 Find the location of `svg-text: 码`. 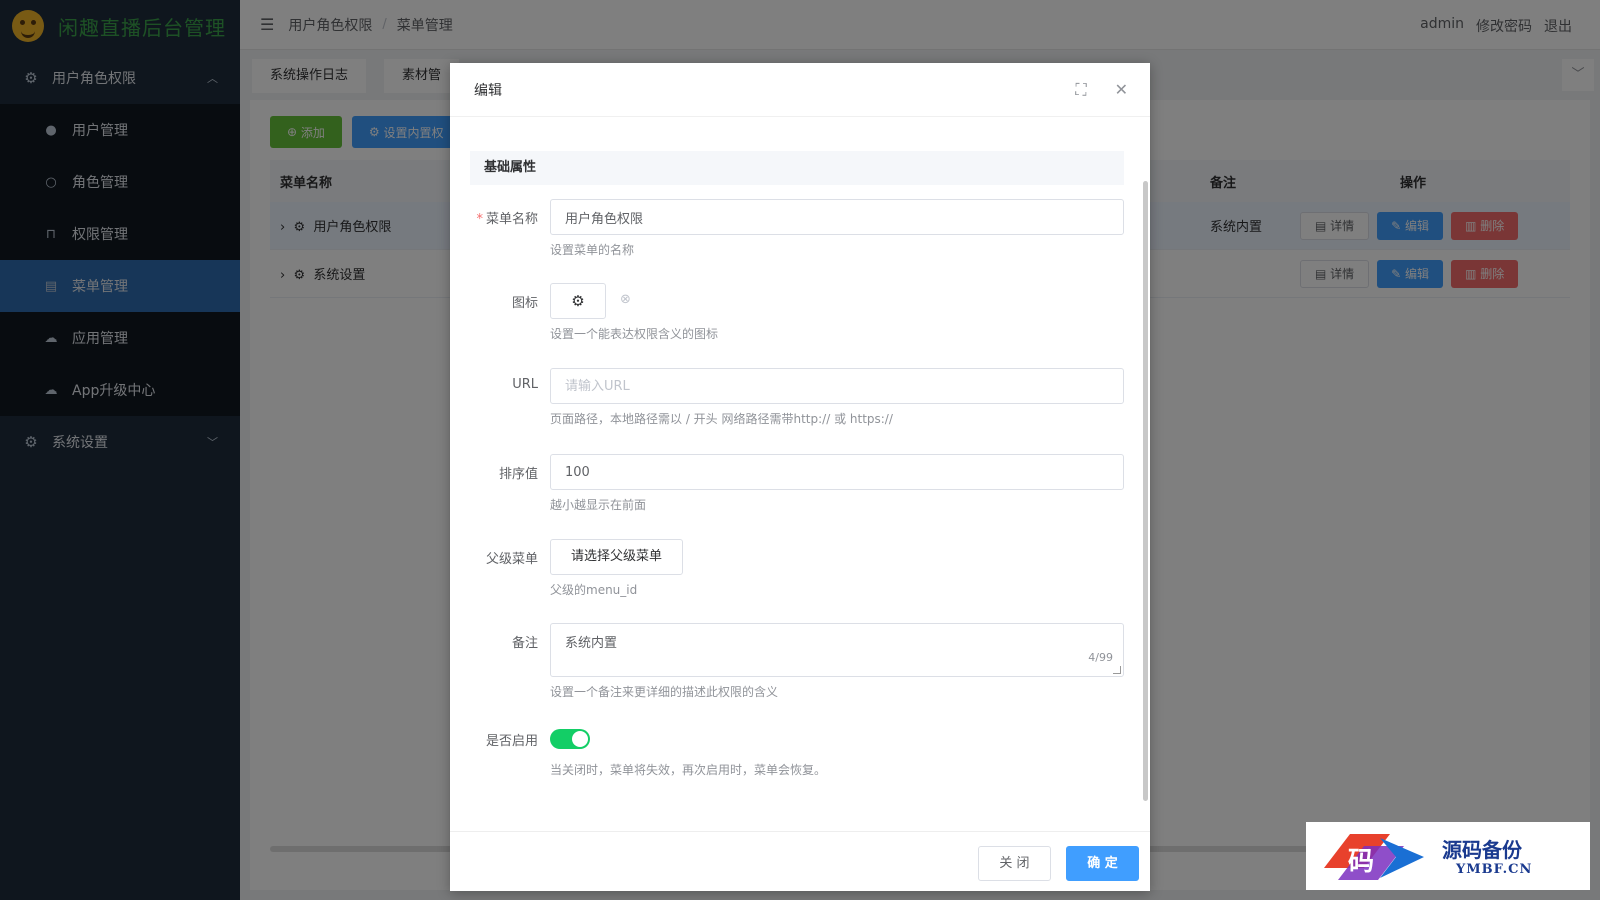

svg-text: 码 is located at coordinates (1361, 862).